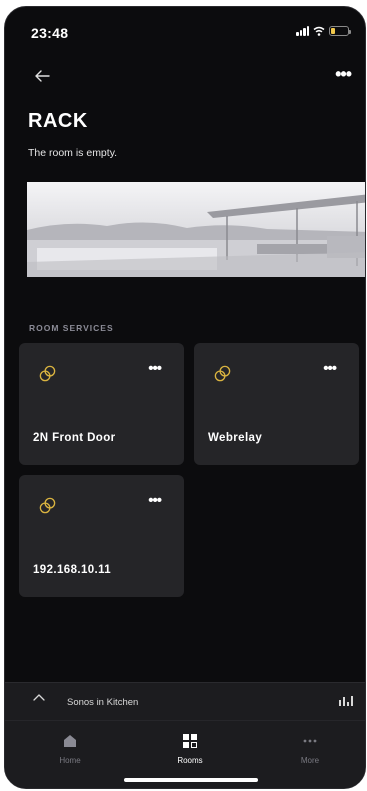  What do you see at coordinates (310, 741) in the screenshot?
I see `more-dots-icon` at bounding box center [310, 741].